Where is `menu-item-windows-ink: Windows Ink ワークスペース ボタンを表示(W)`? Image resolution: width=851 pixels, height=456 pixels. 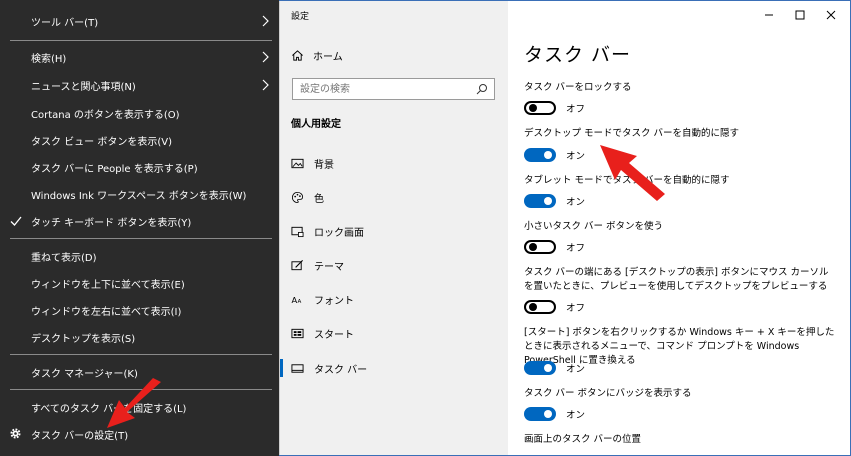 menu-item-windows-ink: Windows Ink ワークスペース ボタンを表示(W) is located at coordinates (139, 194).